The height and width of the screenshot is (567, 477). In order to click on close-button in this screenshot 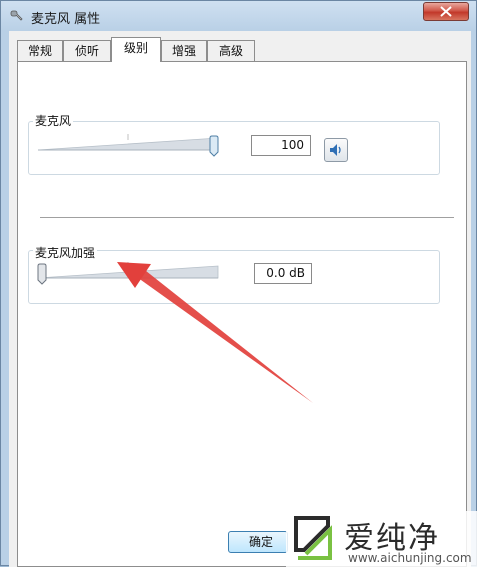, I will do `click(446, 11)`.